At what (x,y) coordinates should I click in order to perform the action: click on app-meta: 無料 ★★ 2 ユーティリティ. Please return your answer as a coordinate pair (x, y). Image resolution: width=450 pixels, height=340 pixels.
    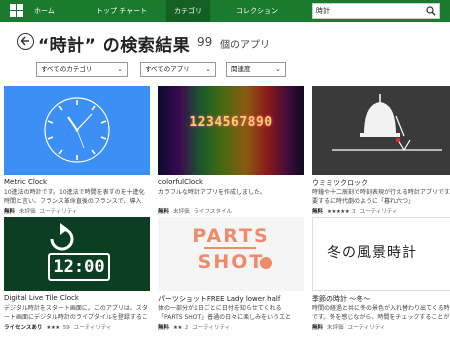
    Looking at the image, I should click on (231, 327).